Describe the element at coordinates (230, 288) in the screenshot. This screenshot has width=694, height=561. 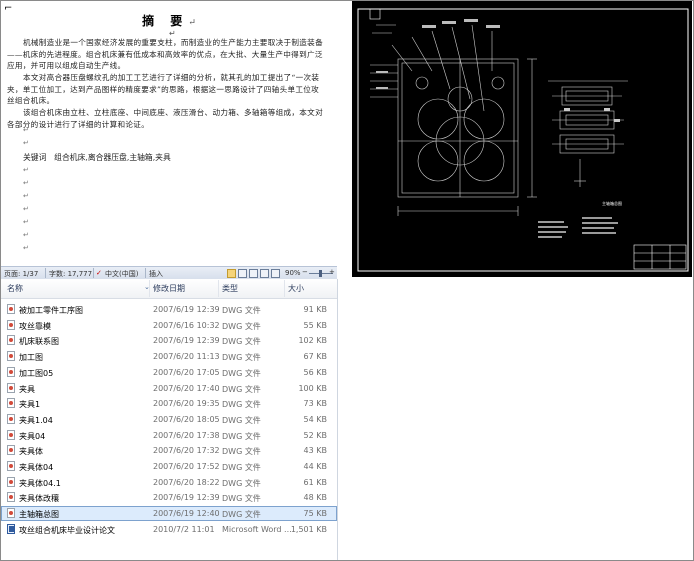
I see `column-header-type: 类型` at that location.